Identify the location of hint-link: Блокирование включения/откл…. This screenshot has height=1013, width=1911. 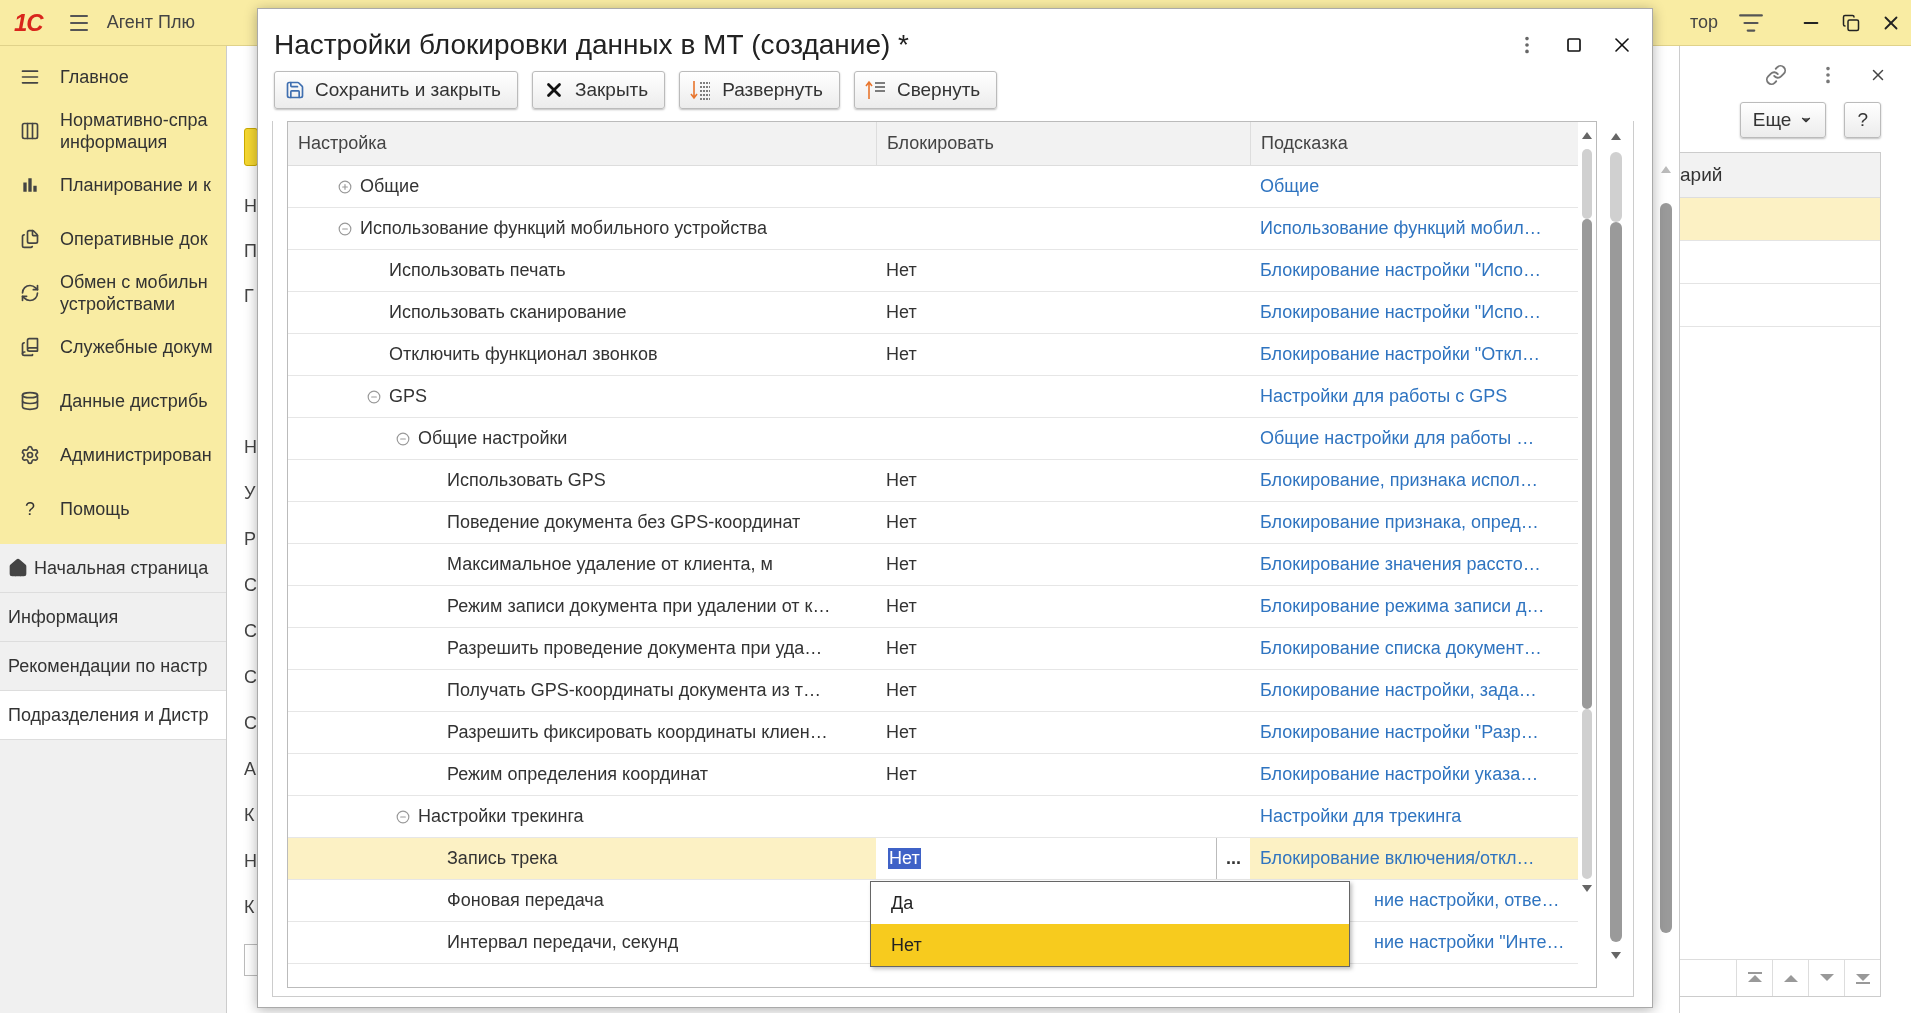
(1397, 858).